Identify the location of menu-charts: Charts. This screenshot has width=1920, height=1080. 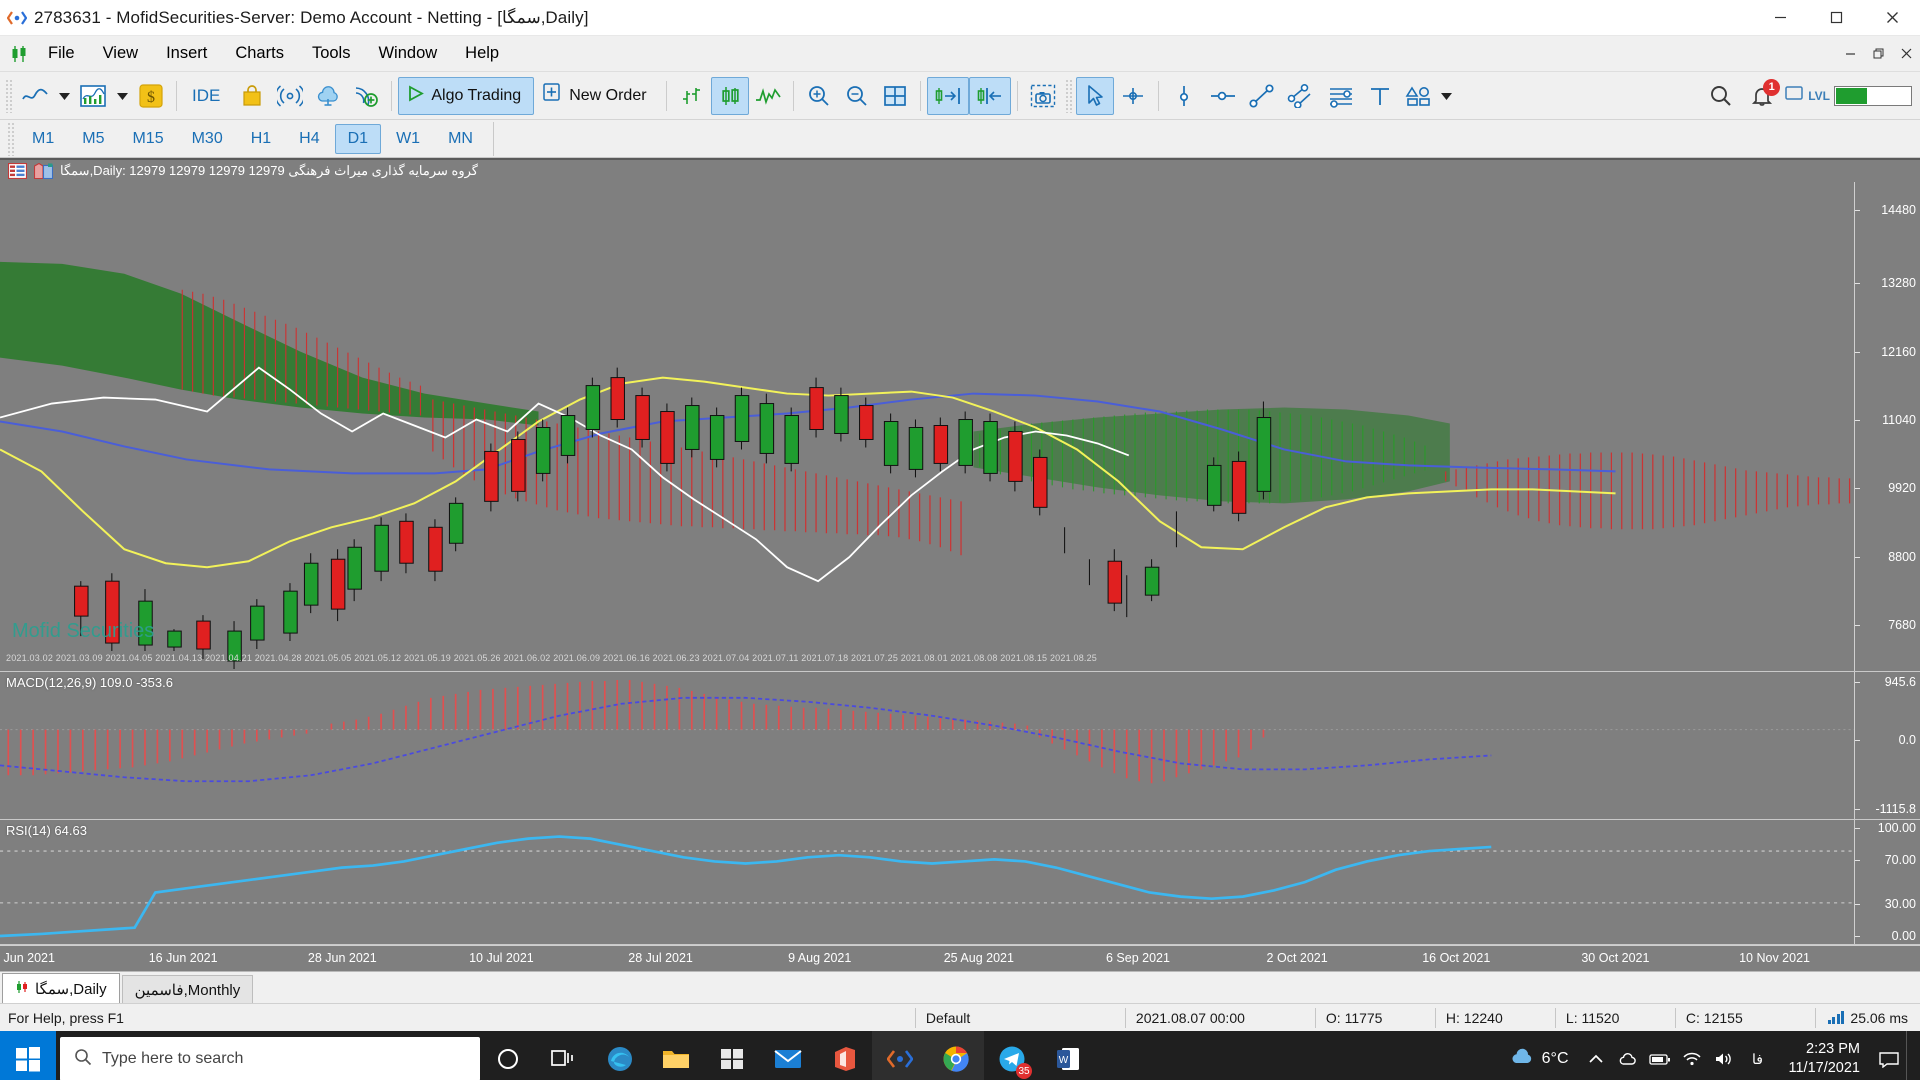
(259, 53).